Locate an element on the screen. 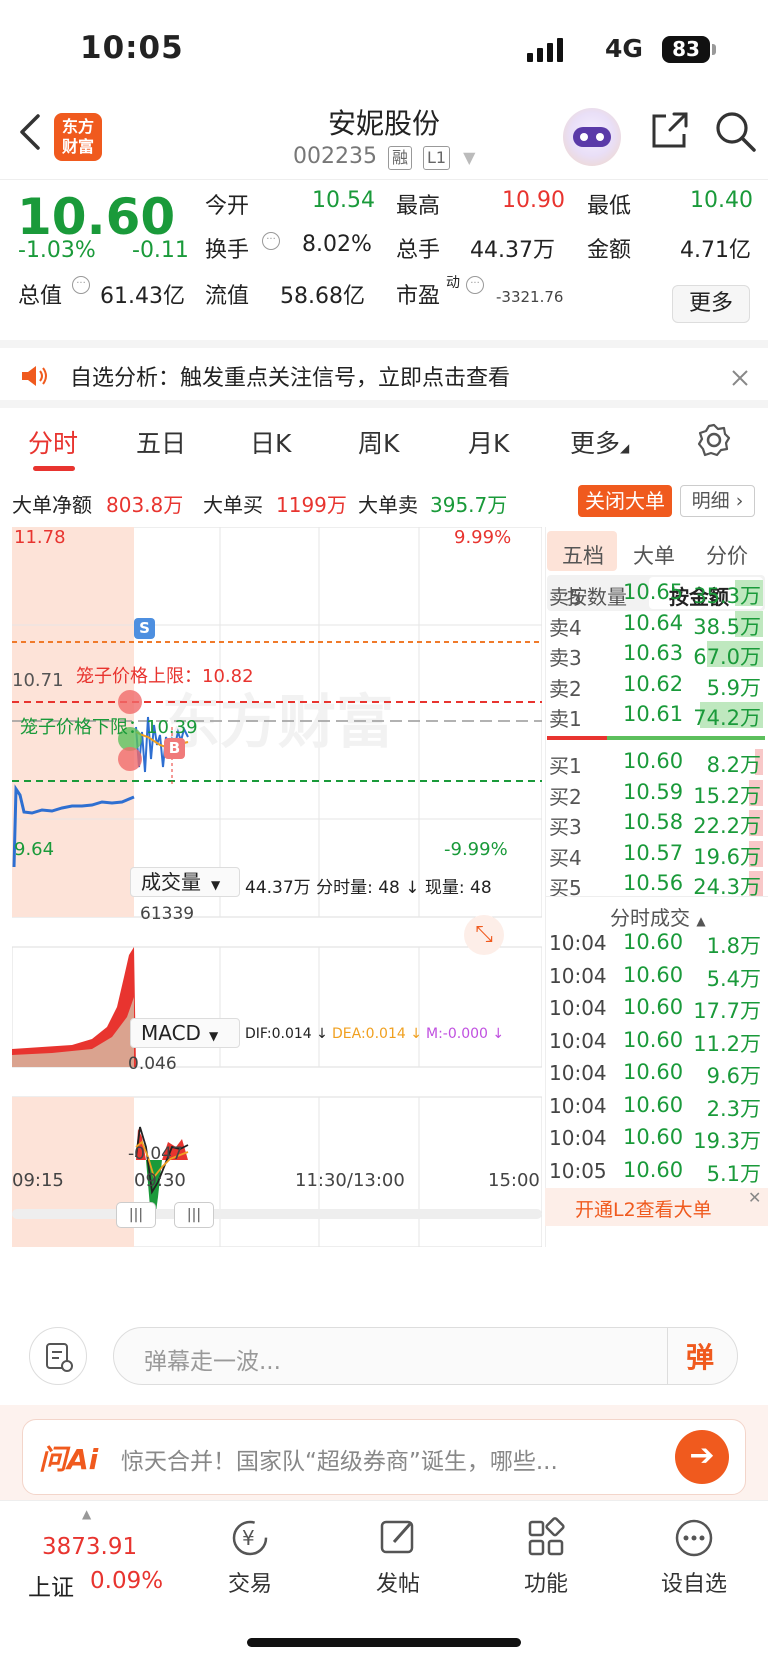 The image size is (768, 1663). level-price: 10.58 is located at coordinates (653, 822).